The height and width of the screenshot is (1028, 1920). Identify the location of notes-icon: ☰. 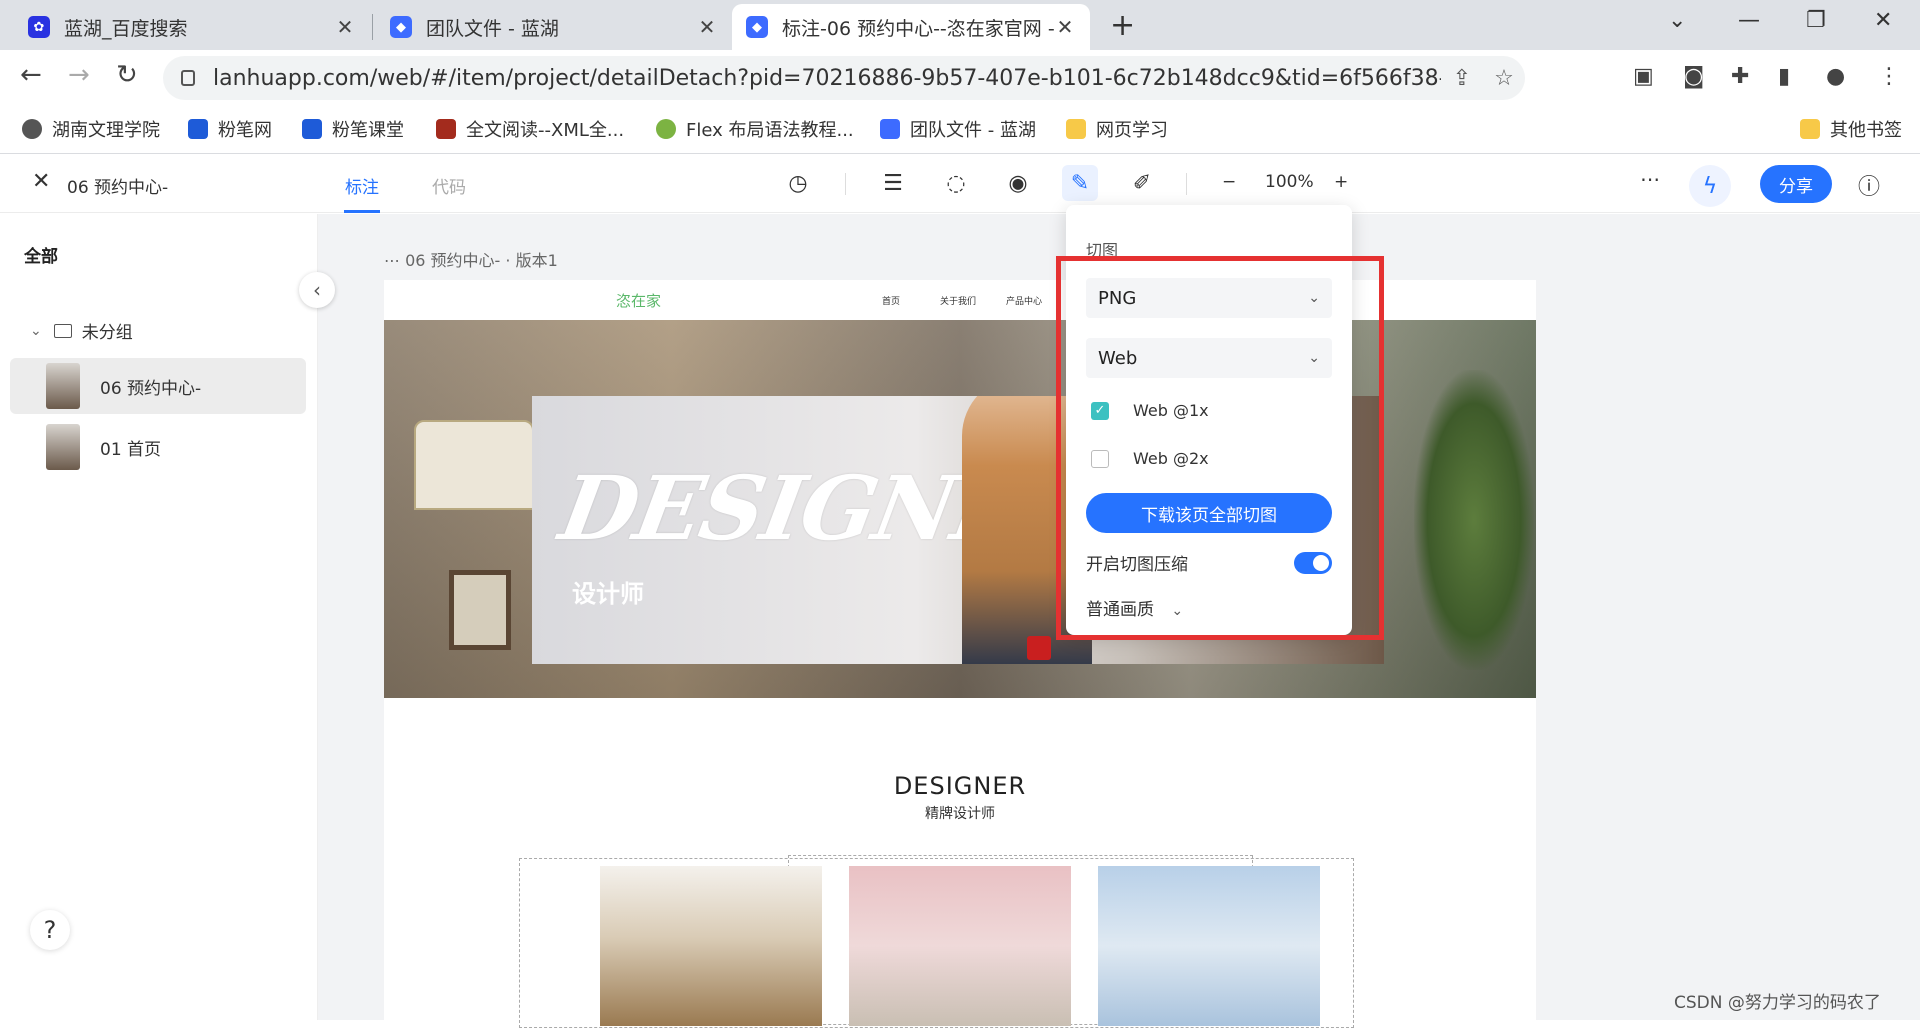
(893, 183).